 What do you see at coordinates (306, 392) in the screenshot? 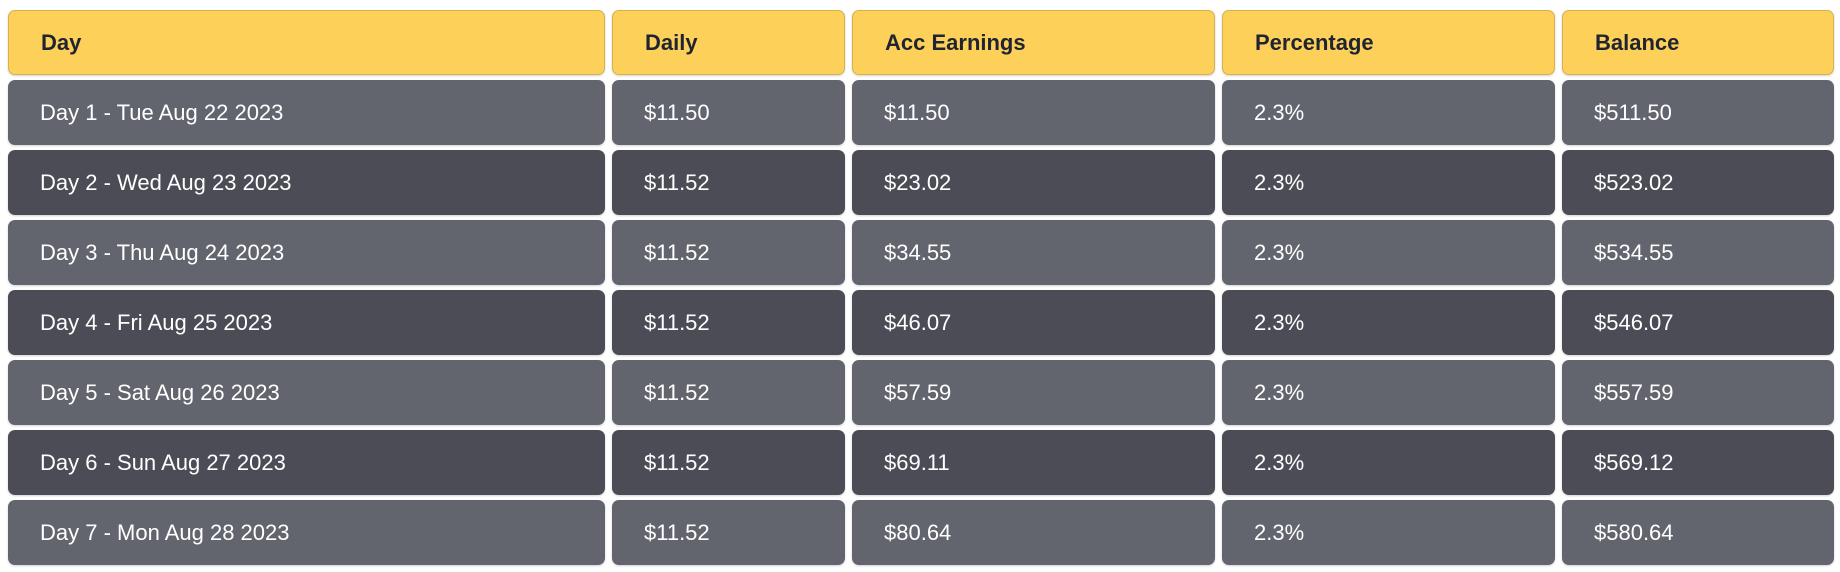
I see `day-cell: Day 5 - Sat Aug 26 2023` at bounding box center [306, 392].